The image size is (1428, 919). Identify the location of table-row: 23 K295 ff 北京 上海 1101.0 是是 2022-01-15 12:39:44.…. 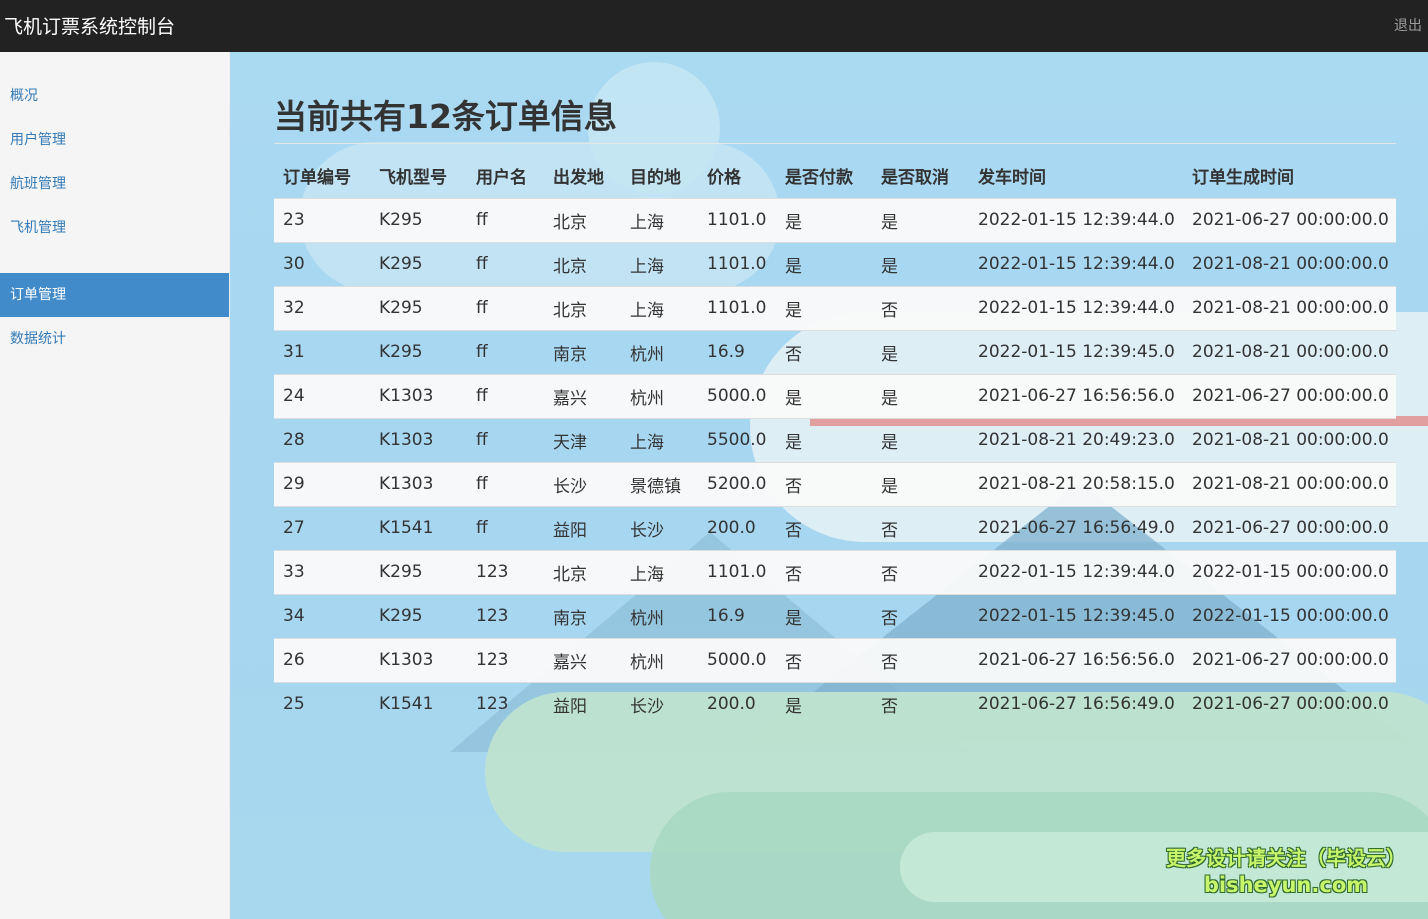
(835, 219).